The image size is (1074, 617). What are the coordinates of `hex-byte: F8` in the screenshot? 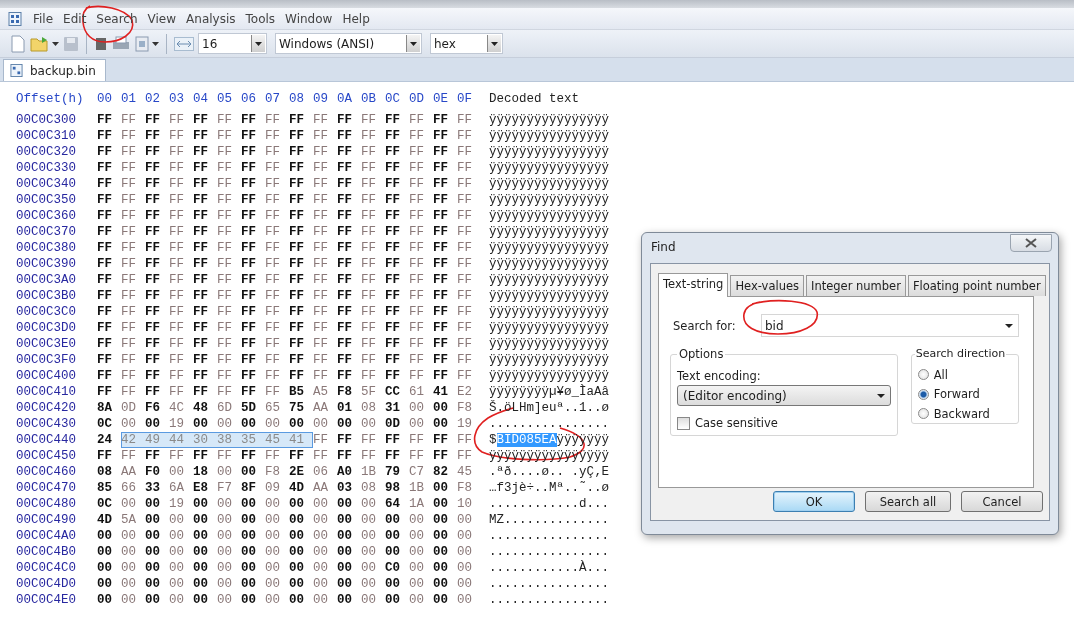 It's located at (345, 392).